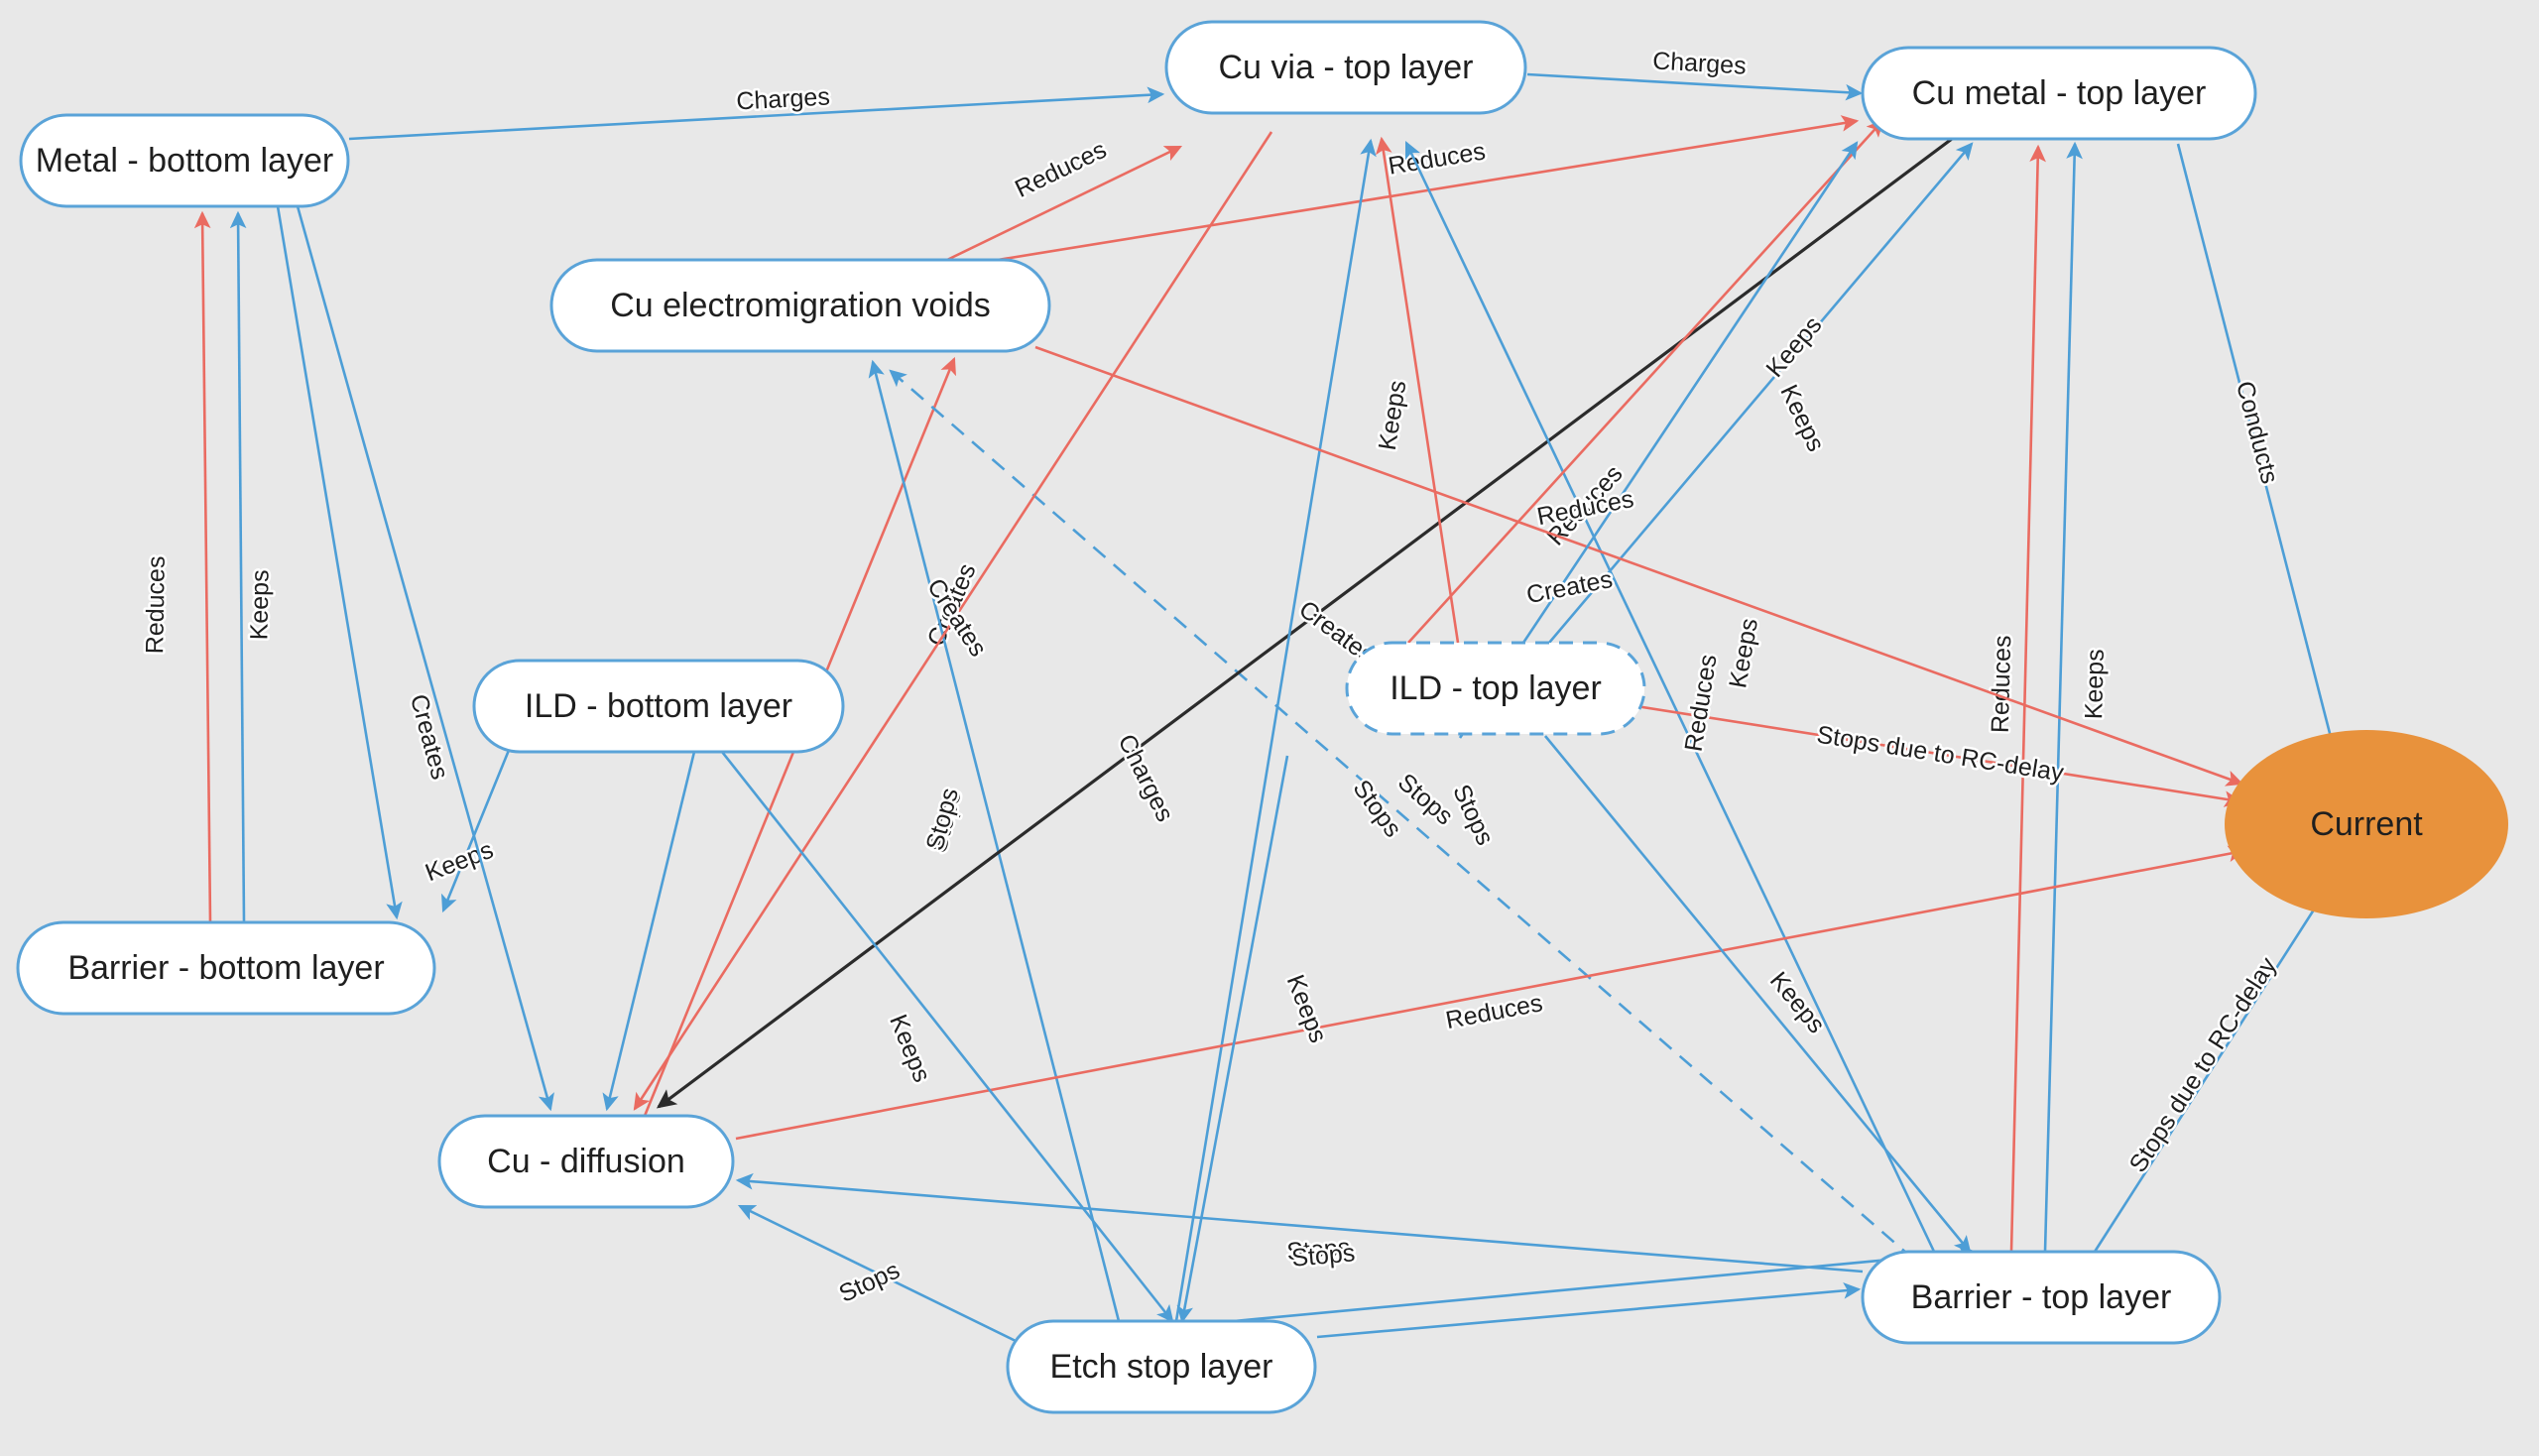  I want to click on node-barrier-bottom-layer: Barrier - bottom layer, so click(226, 968).